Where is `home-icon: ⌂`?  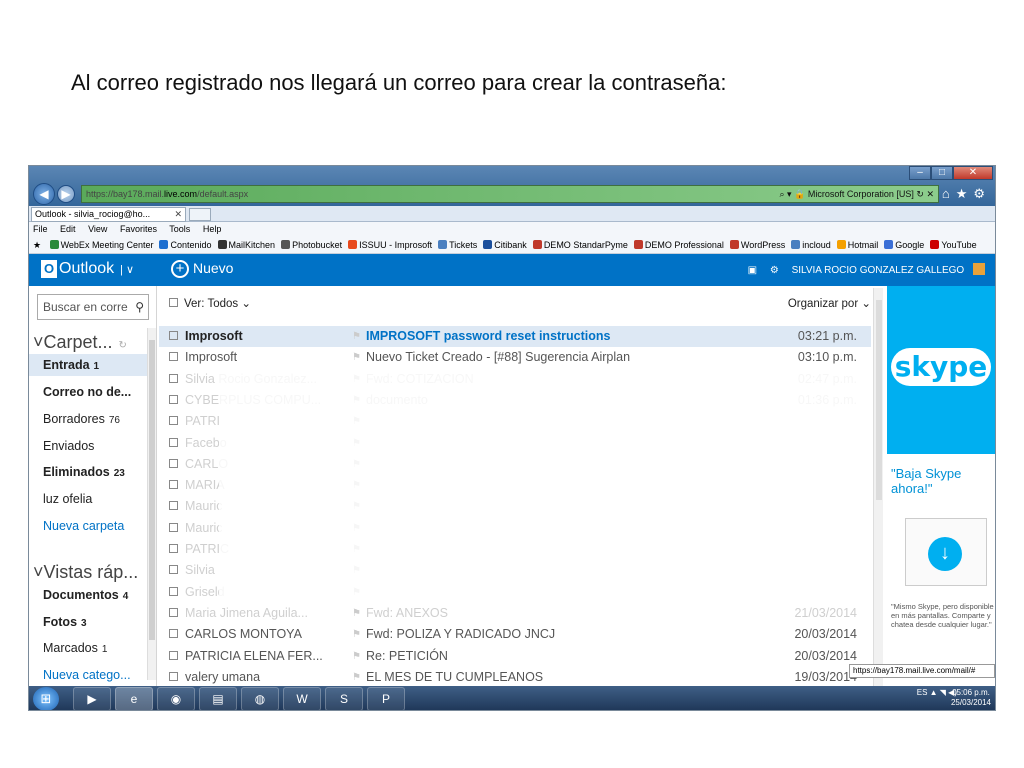
home-icon: ⌂ is located at coordinates (949, 193).